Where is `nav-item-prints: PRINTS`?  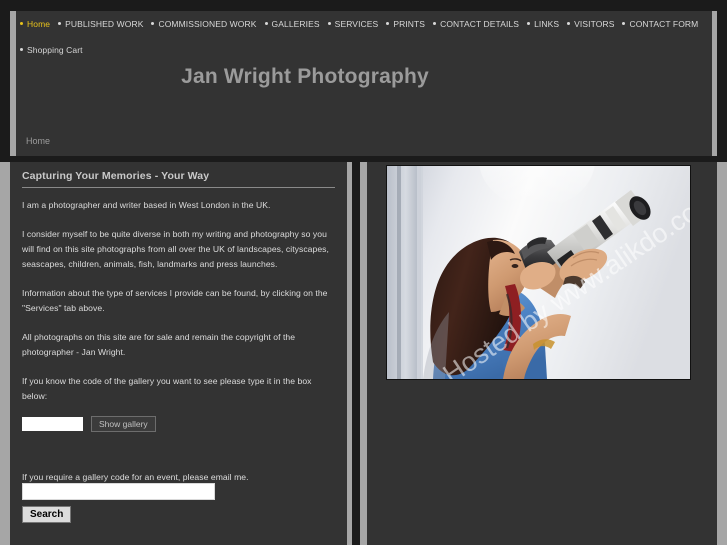 nav-item-prints: PRINTS is located at coordinates (405, 24).